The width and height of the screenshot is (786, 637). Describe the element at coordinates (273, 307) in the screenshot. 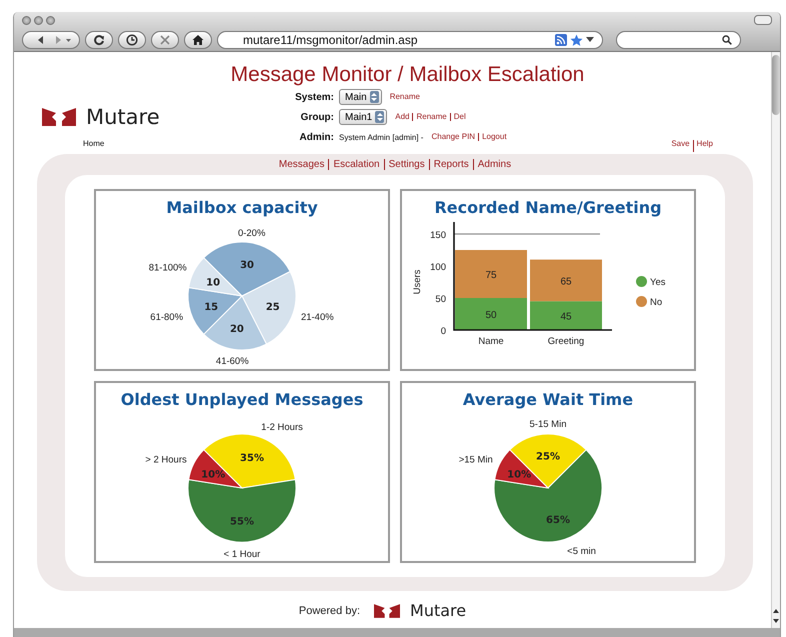

I see `value-label: 25` at that location.